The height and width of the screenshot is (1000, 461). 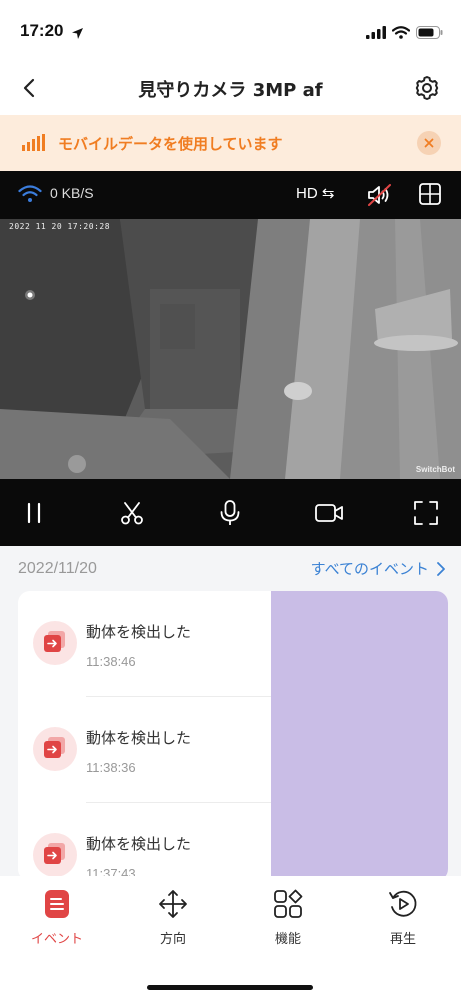 What do you see at coordinates (77, 34) in the screenshot?
I see `location-arrow-icon` at bounding box center [77, 34].